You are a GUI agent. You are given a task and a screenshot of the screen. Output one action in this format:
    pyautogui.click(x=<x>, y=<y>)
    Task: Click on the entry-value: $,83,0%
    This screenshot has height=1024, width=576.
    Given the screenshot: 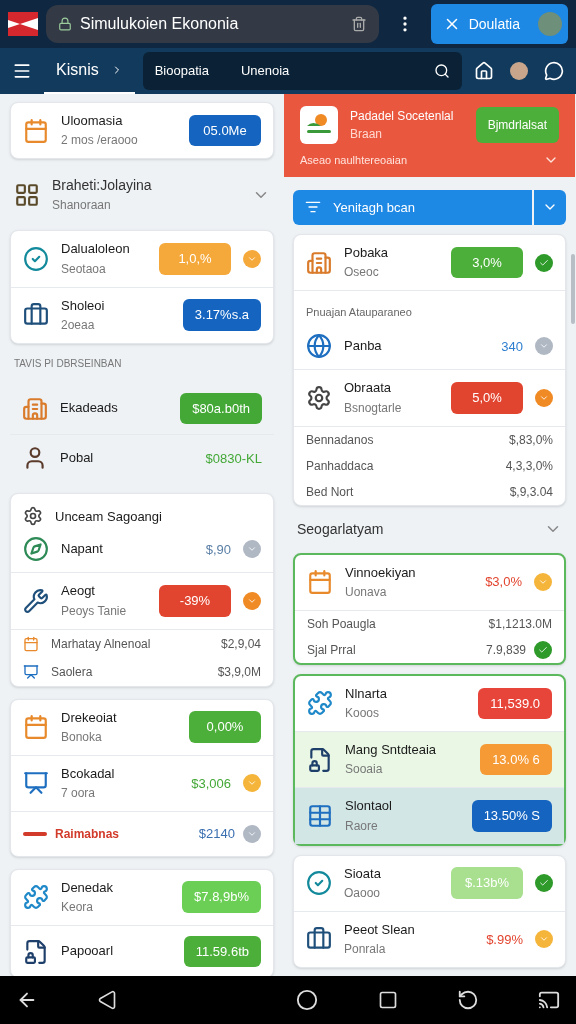 What is the action you would take?
    pyautogui.click(x=530, y=440)
    